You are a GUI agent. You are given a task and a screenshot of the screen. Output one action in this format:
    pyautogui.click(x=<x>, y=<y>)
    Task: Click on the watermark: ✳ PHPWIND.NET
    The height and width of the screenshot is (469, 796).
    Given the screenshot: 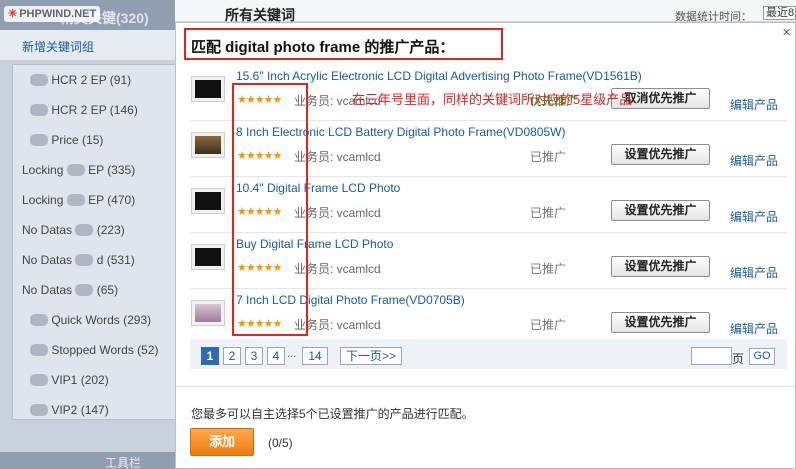 What is the action you would take?
    pyautogui.click(x=52, y=14)
    